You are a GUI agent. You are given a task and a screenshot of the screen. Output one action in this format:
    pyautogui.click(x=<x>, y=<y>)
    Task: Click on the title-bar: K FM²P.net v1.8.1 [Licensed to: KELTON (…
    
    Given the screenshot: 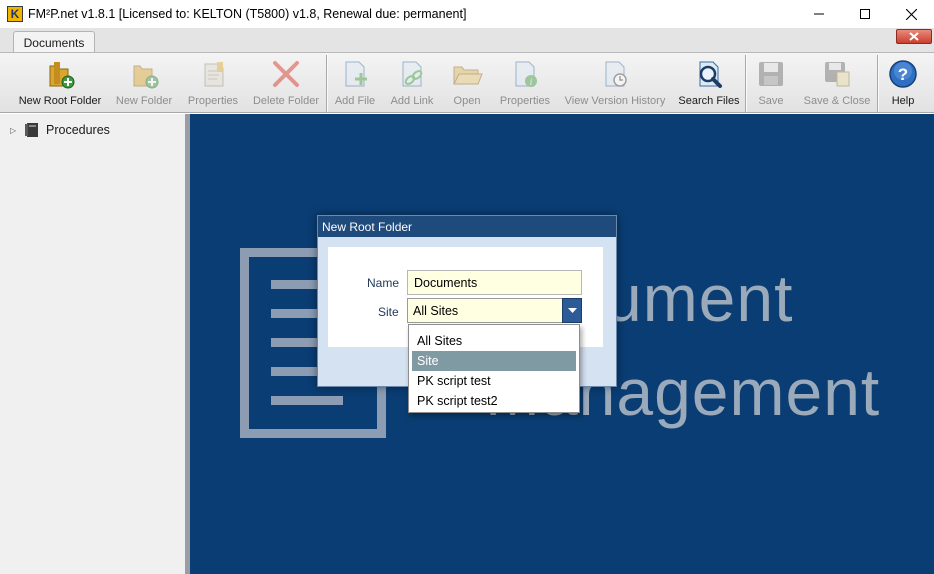 What is the action you would take?
    pyautogui.click(x=467, y=14)
    